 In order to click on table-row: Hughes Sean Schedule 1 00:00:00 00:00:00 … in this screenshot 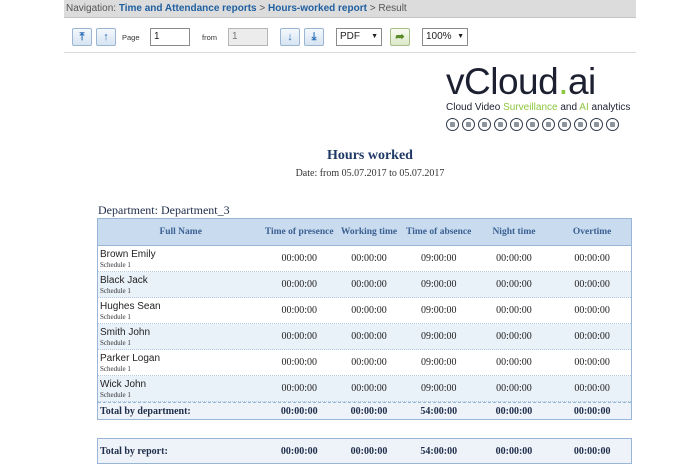, I will do `click(364, 311)`.